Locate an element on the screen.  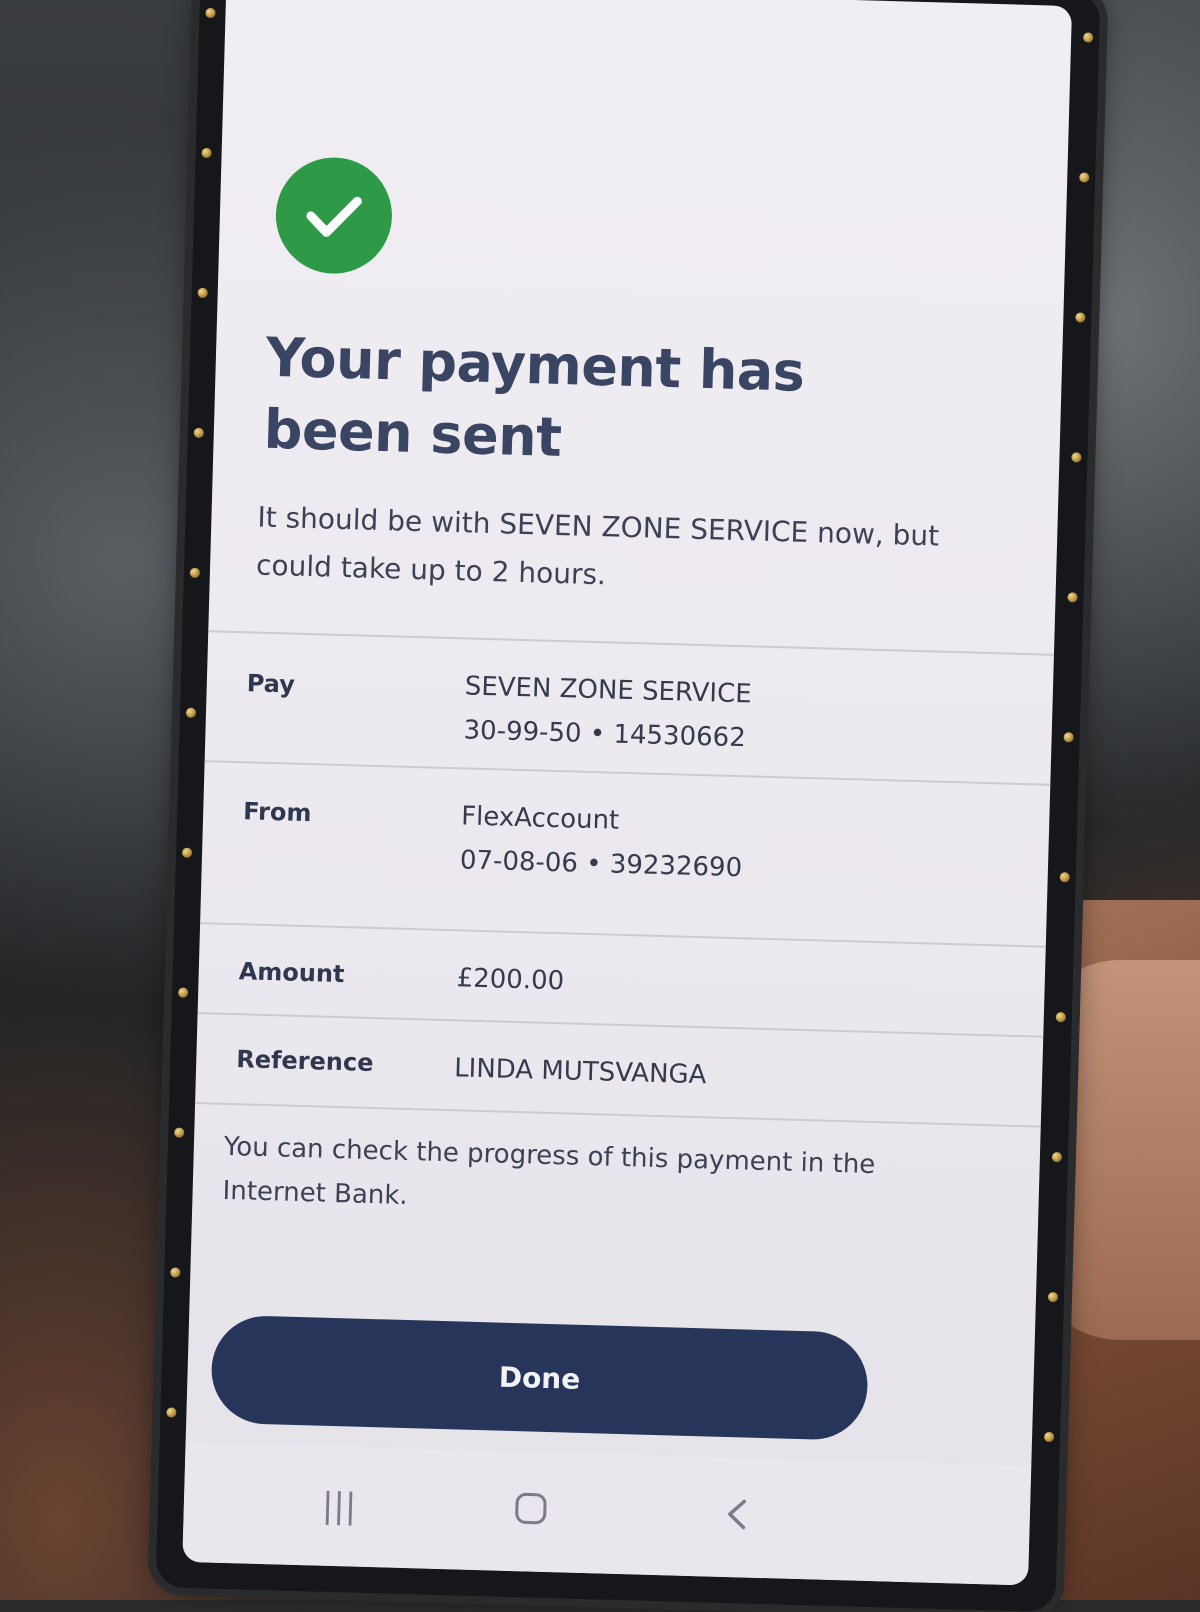
reference-value: LINDA MUTSVANGA is located at coordinates (580, 1072).